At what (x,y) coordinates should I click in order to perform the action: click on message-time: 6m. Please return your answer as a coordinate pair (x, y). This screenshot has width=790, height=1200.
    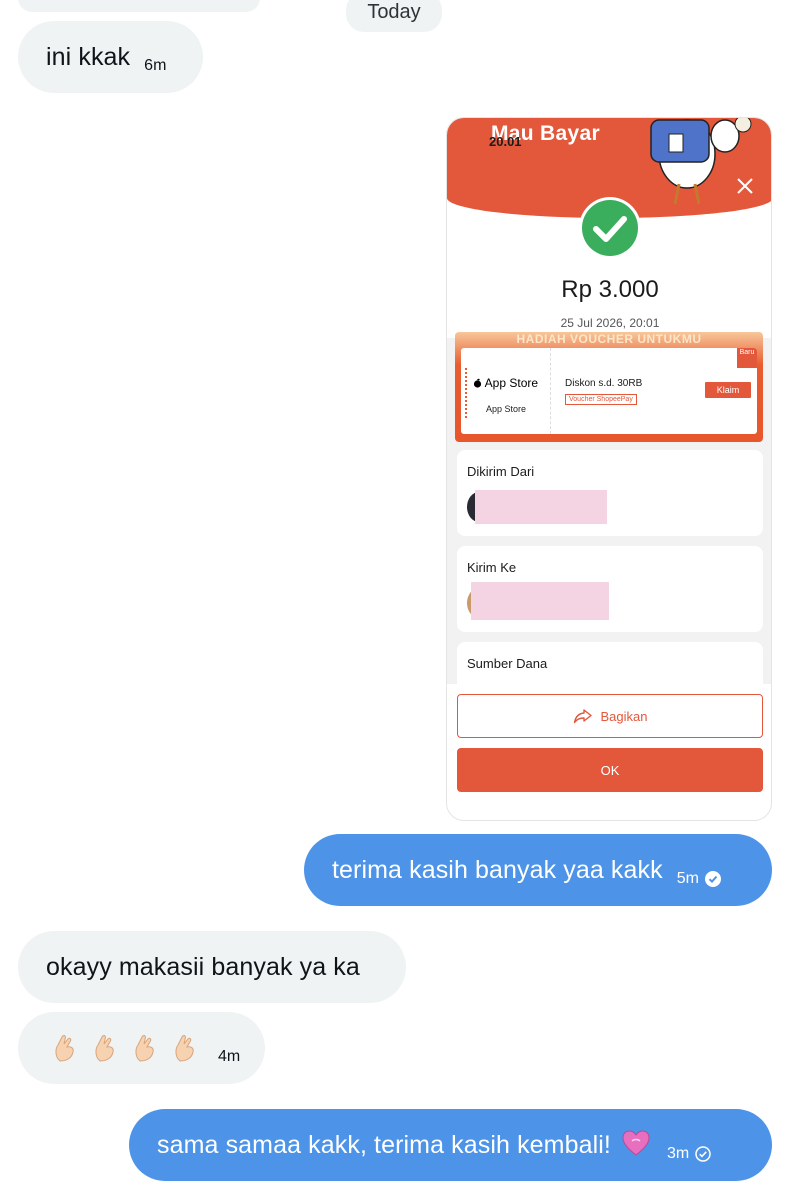
    Looking at the image, I should click on (155, 65).